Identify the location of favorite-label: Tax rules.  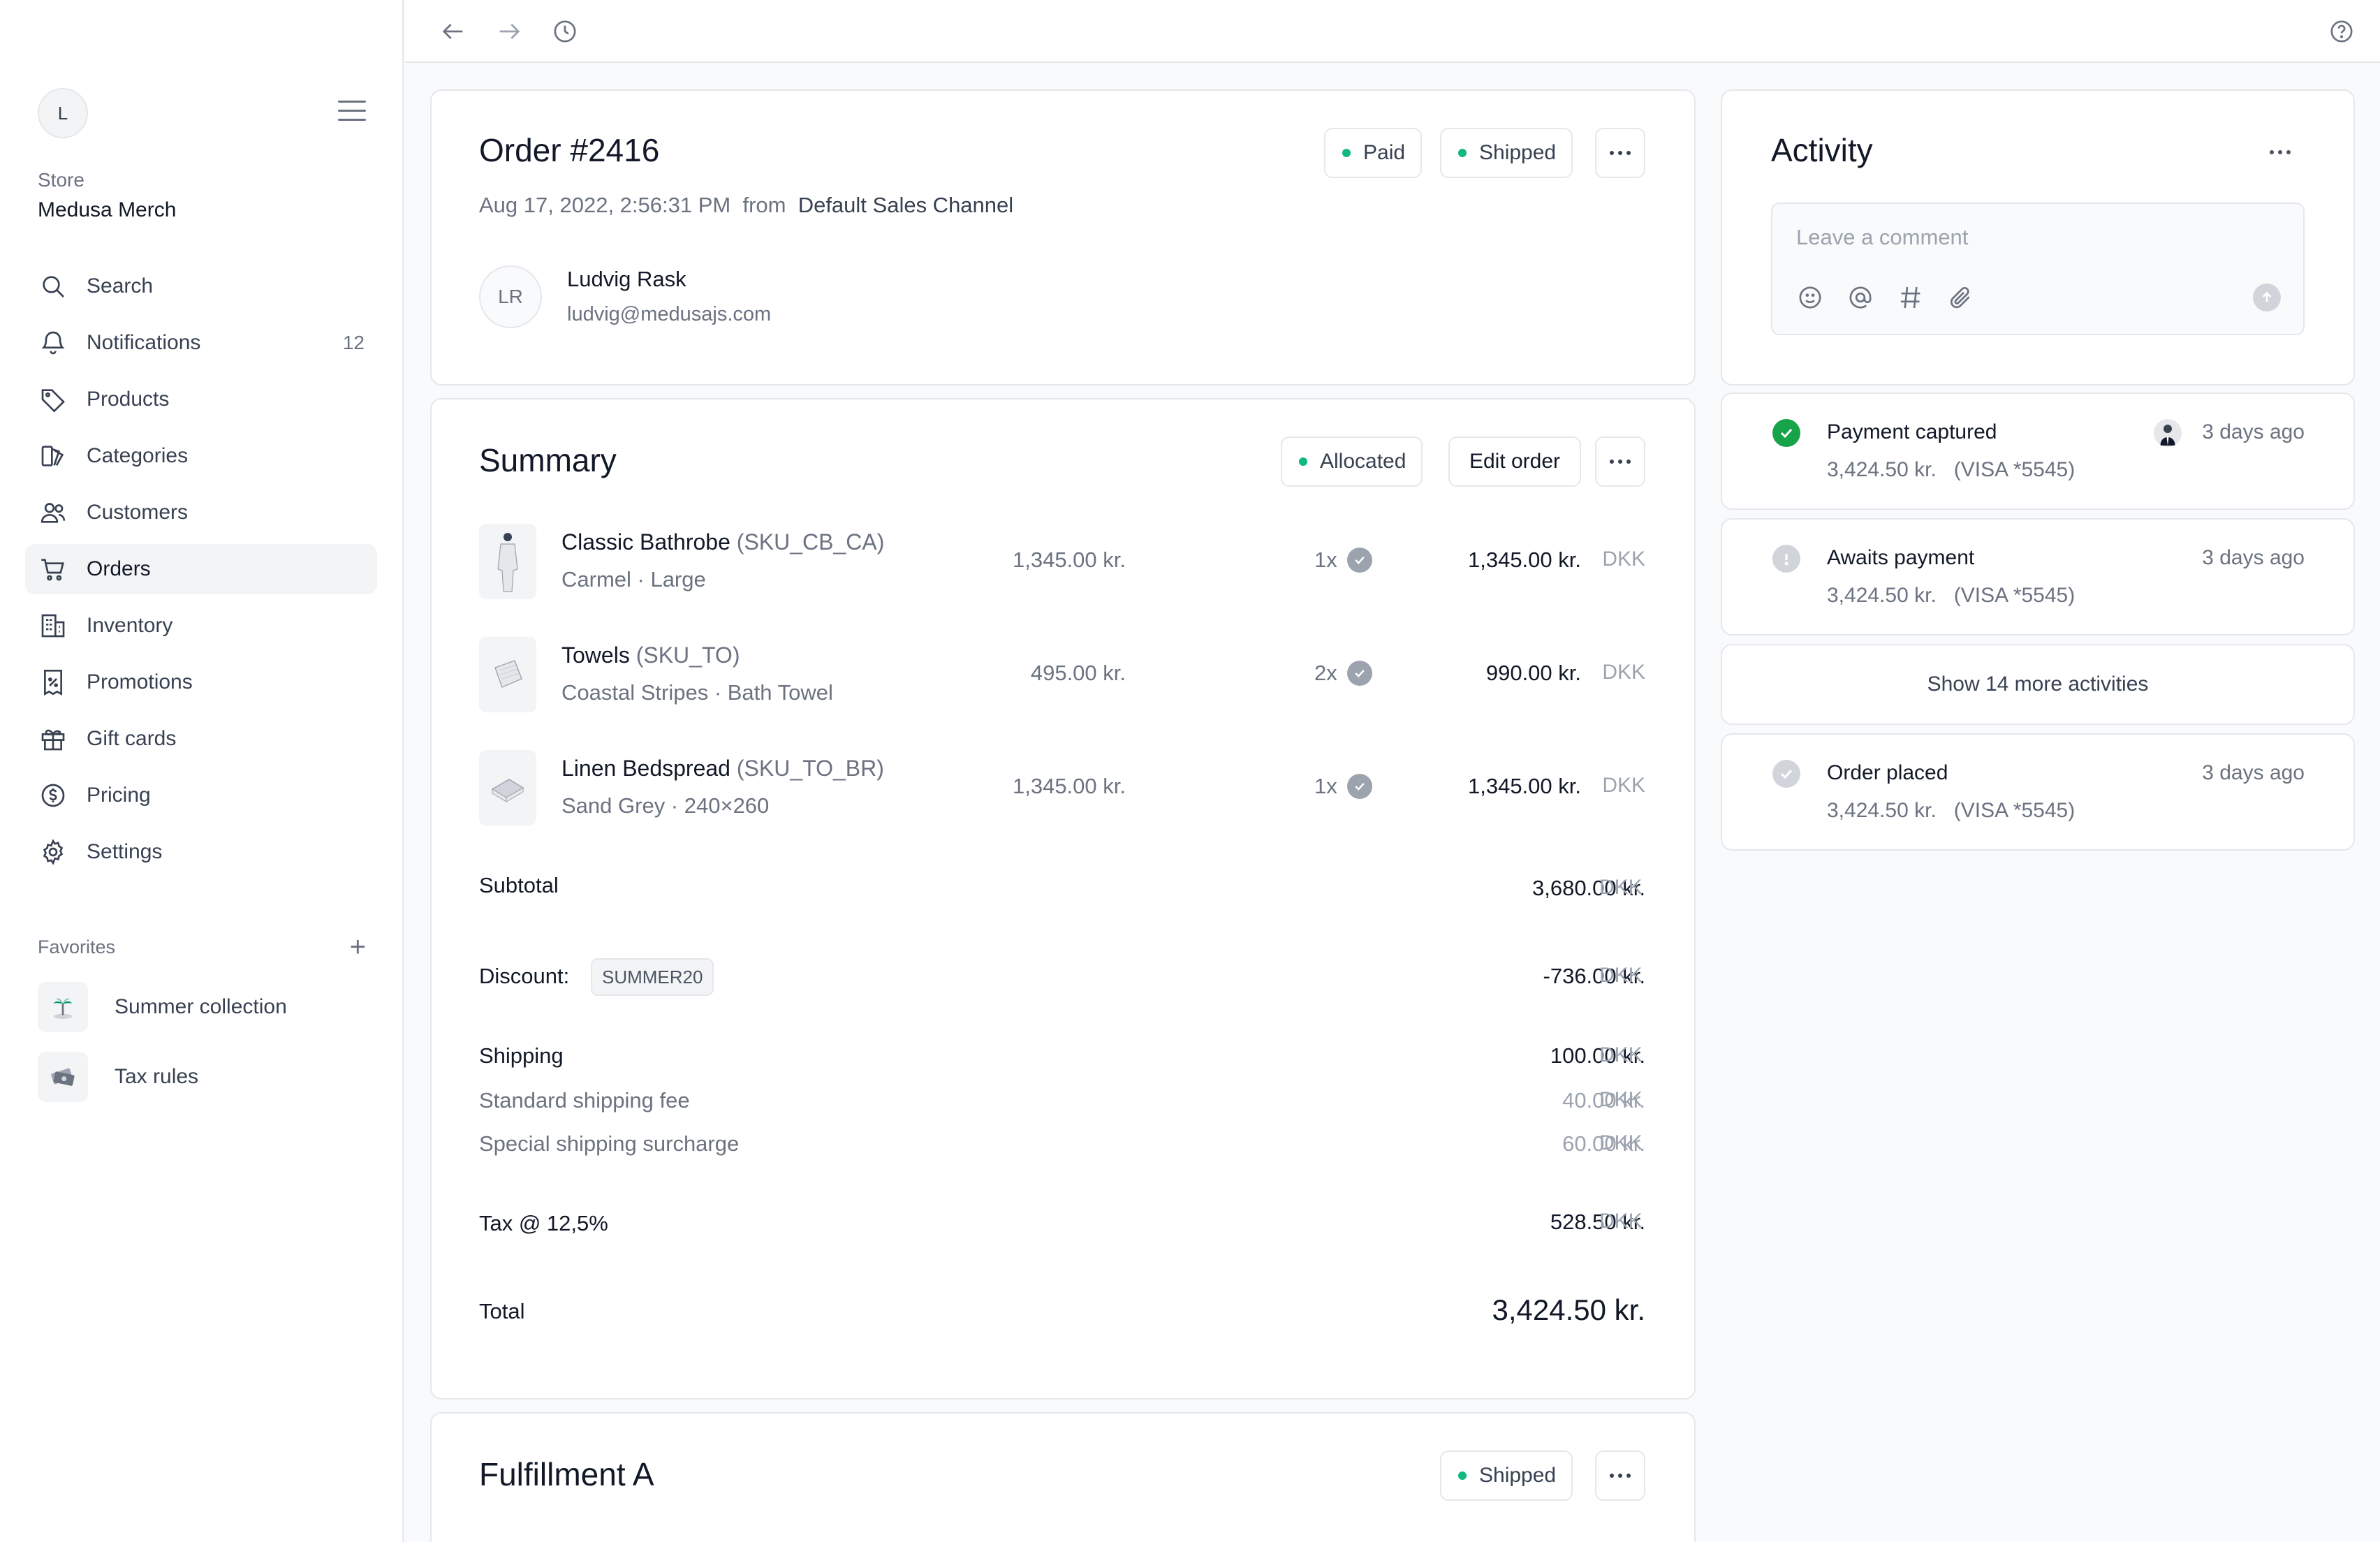
(157, 1076).